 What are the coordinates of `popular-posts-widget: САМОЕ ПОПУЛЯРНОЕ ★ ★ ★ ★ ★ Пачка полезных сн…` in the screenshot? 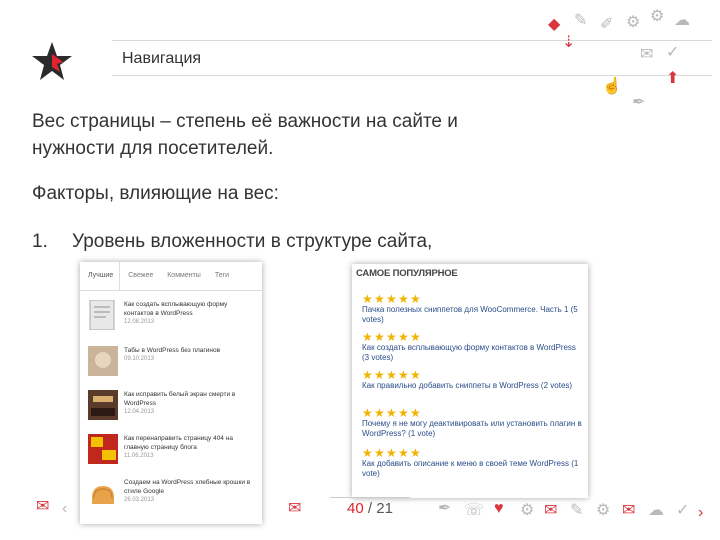 It's located at (470, 381).